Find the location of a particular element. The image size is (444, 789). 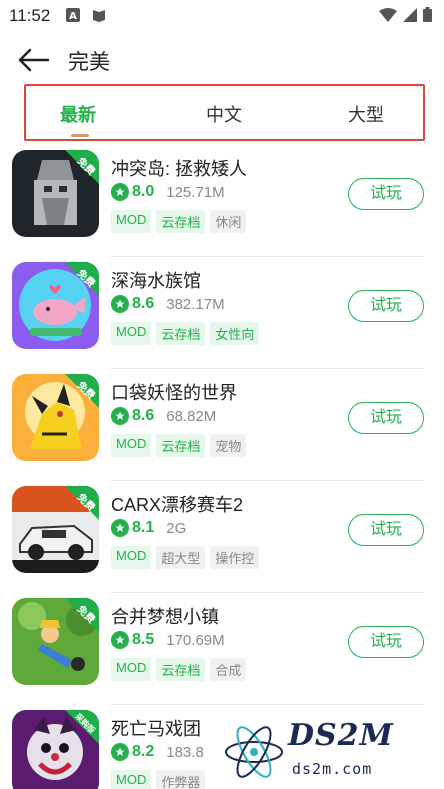

tab-chinese: 中文 is located at coordinates (224, 114).